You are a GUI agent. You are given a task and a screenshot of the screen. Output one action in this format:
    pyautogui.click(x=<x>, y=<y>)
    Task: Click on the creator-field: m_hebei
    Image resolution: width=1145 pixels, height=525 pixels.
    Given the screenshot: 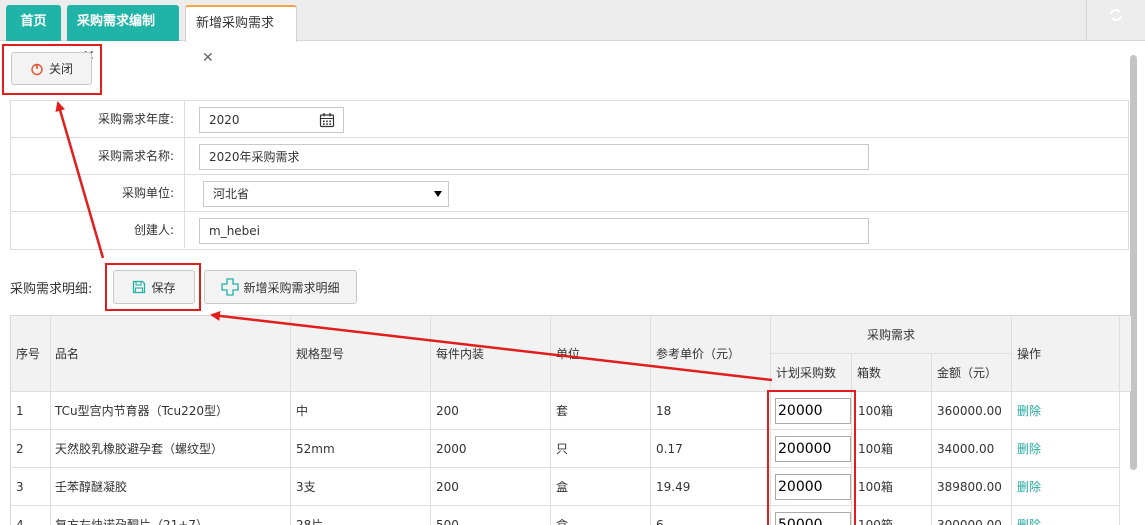 What is the action you would take?
    pyautogui.click(x=534, y=231)
    